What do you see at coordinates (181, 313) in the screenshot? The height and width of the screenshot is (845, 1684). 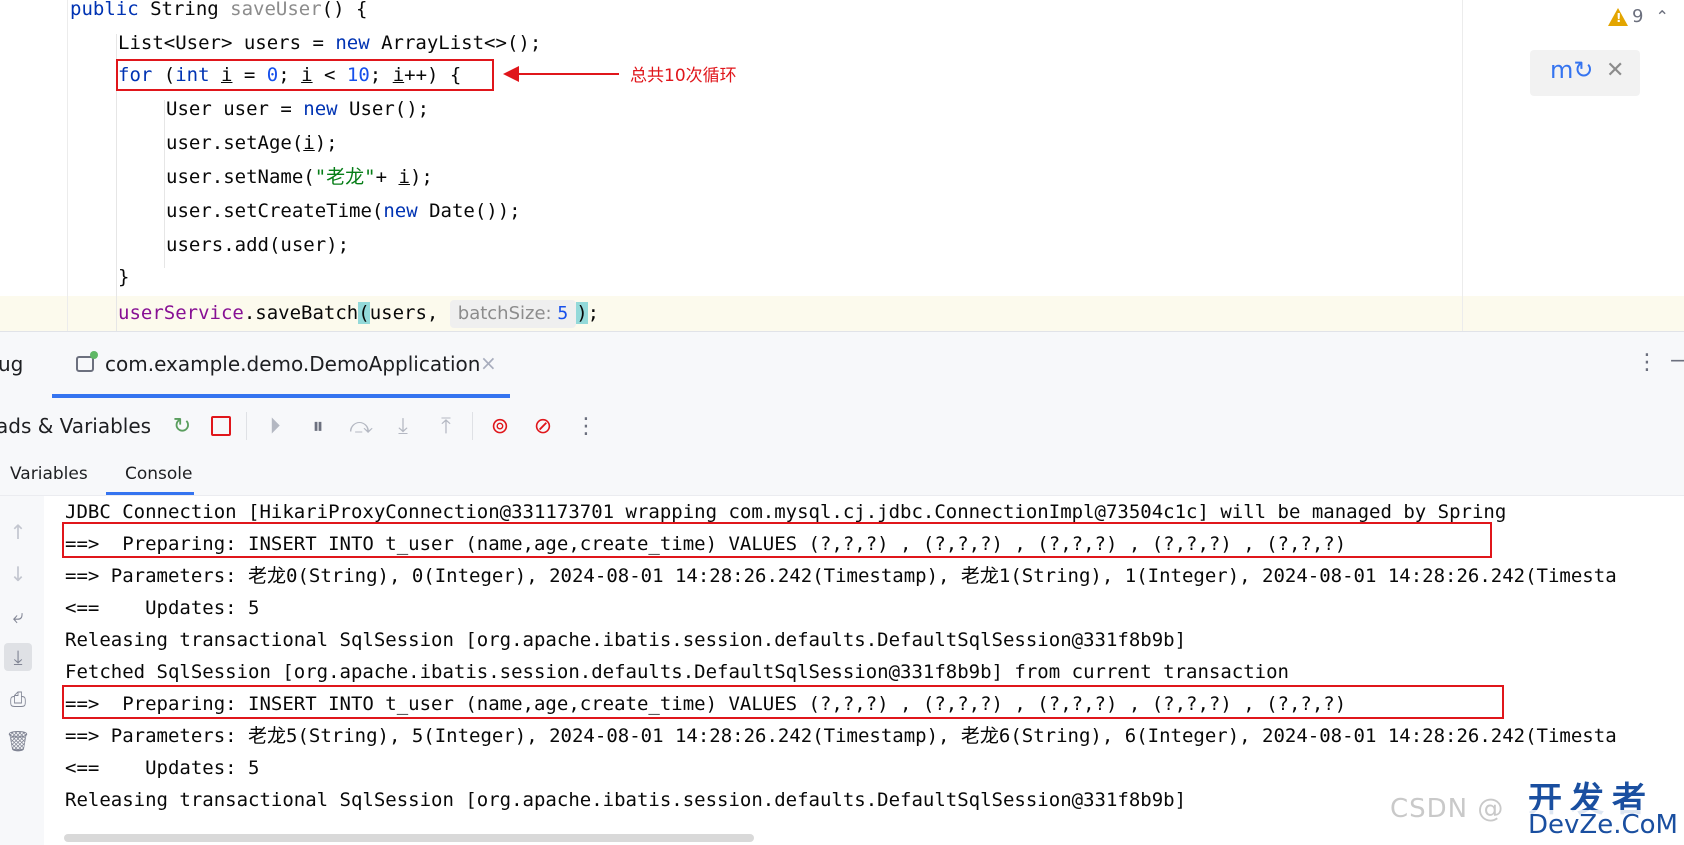 I see `code-token: userService` at bounding box center [181, 313].